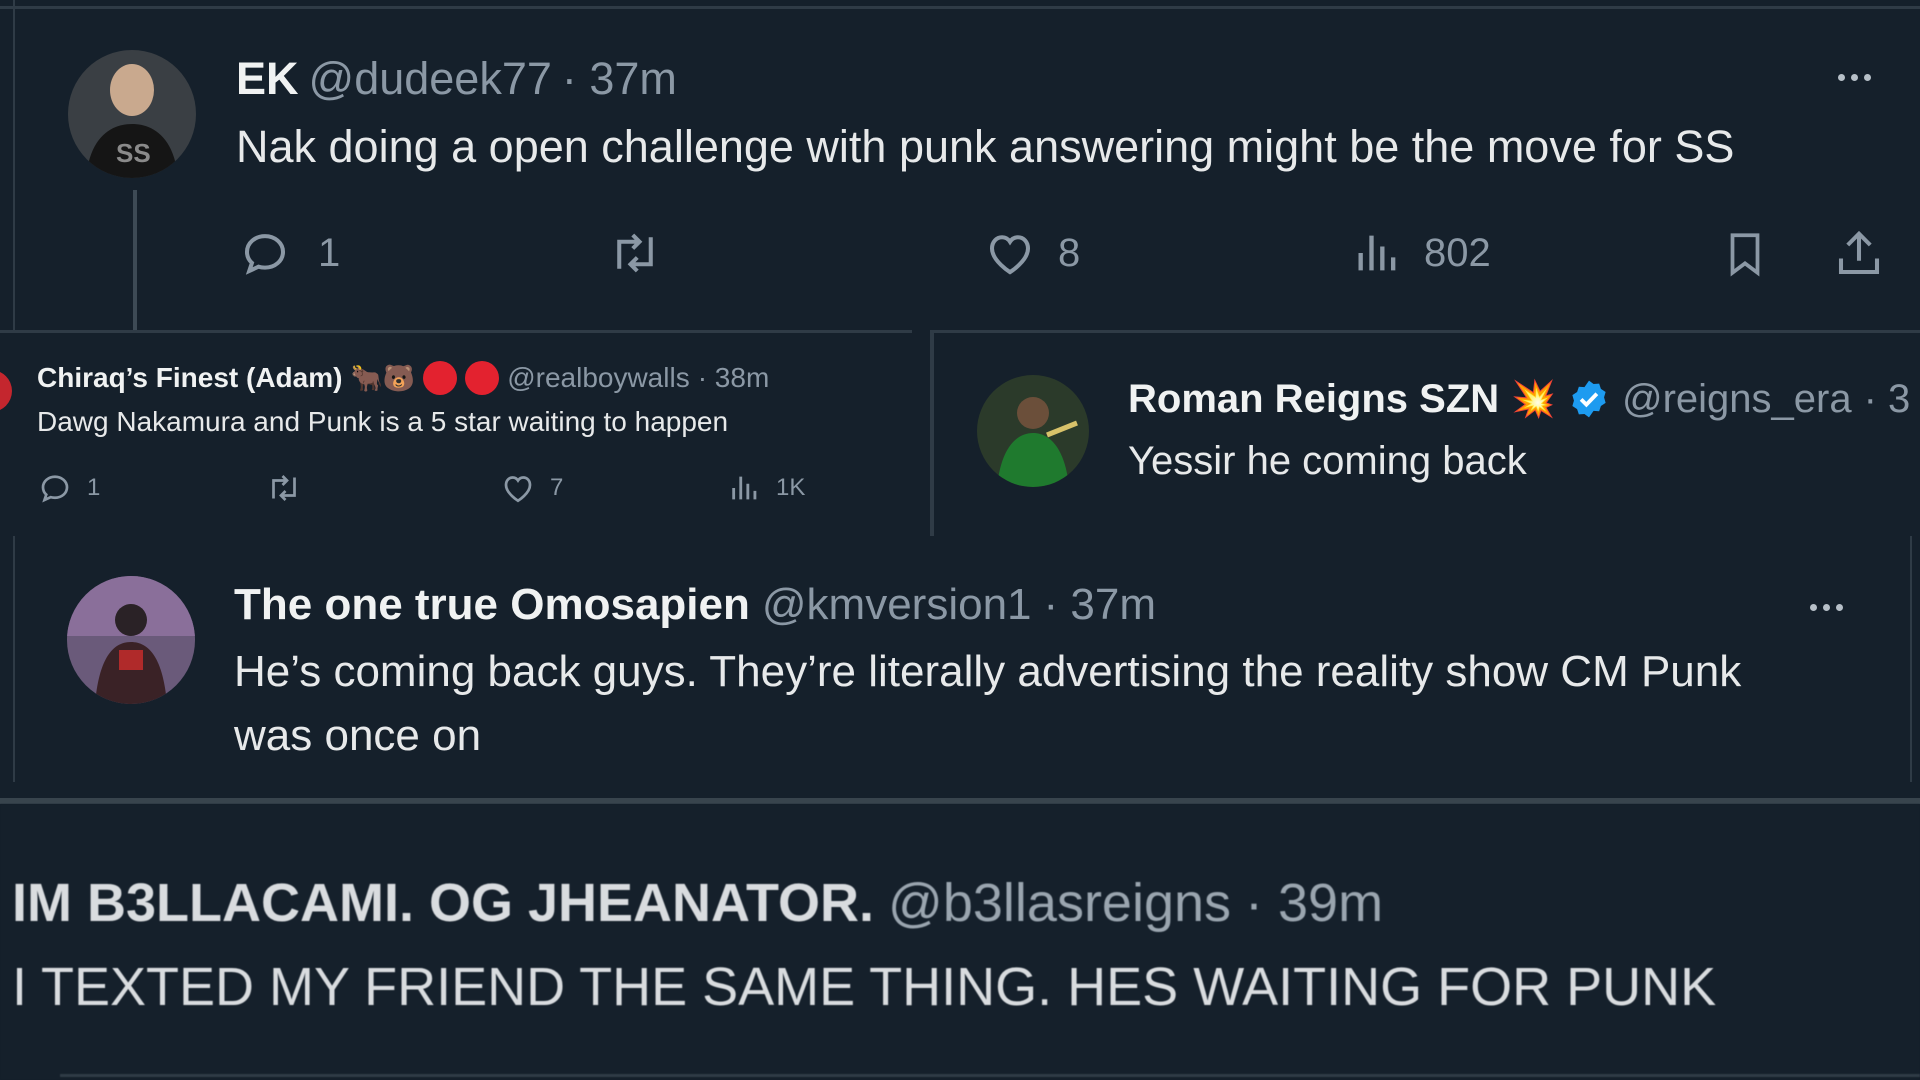 This screenshot has height=1080, width=1920. Describe the element at coordinates (1313, 399) in the screenshot. I see `display-name: Roman Reigns SZN` at that location.